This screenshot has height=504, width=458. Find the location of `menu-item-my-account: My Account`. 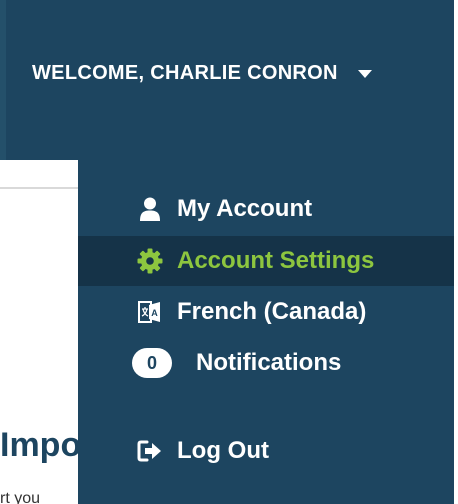

menu-item-my-account: My Account is located at coordinates (266, 209).